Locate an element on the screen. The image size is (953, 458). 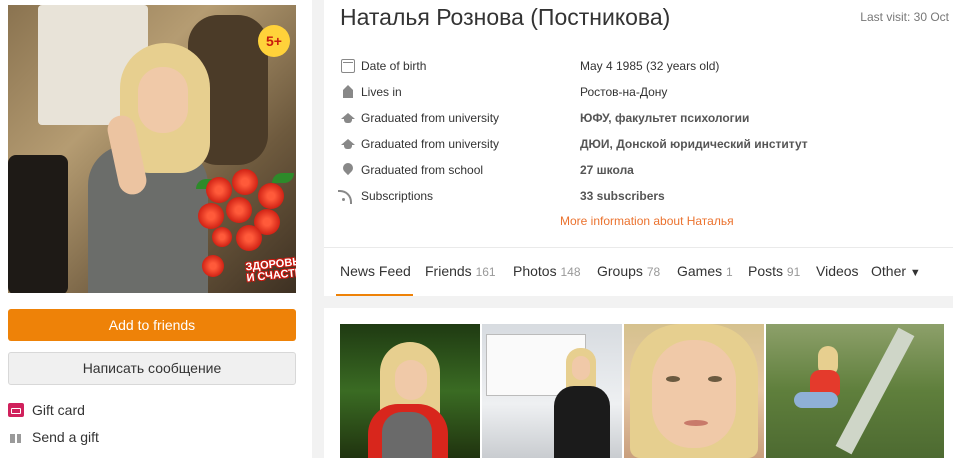
gift-card-label: Gift card is located at coordinates (58, 410).